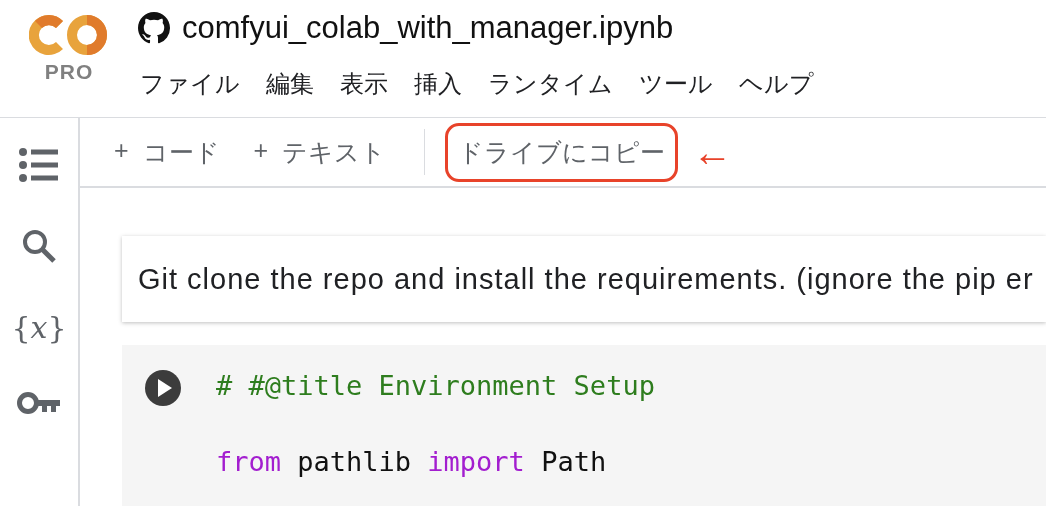 The height and width of the screenshot is (506, 1046). What do you see at coordinates (290, 84) in the screenshot?
I see `menu-item: 編集` at bounding box center [290, 84].